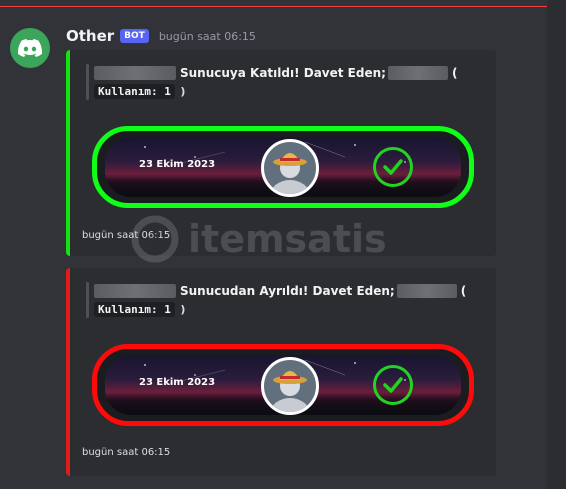 This screenshot has height=489, width=566. What do you see at coordinates (283, 6) in the screenshot?
I see `new-messages-divider` at bounding box center [283, 6].